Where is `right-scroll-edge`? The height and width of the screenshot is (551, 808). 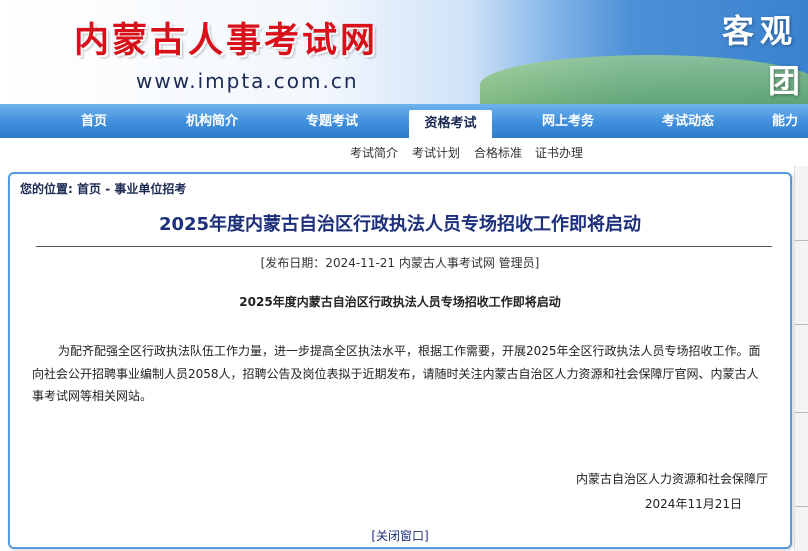
right-scroll-edge is located at coordinates (801, 358).